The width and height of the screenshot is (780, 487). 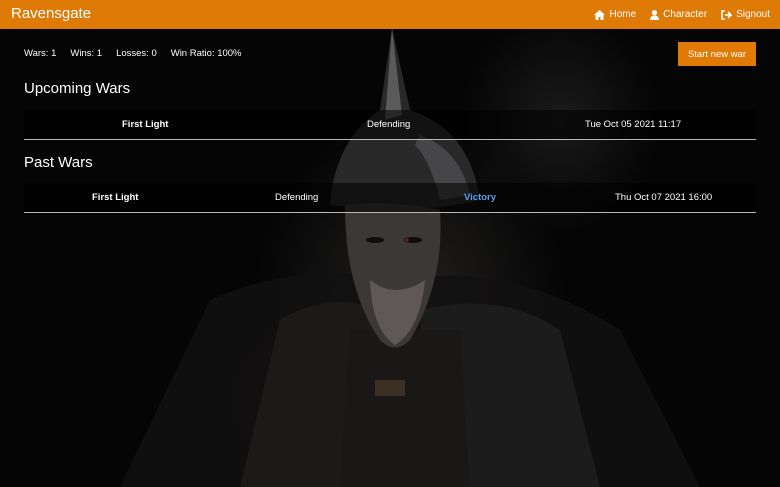 What do you see at coordinates (51, 13) in the screenshot?
I see `brand-title: Ravensgate` at bounding box center [51, 13].